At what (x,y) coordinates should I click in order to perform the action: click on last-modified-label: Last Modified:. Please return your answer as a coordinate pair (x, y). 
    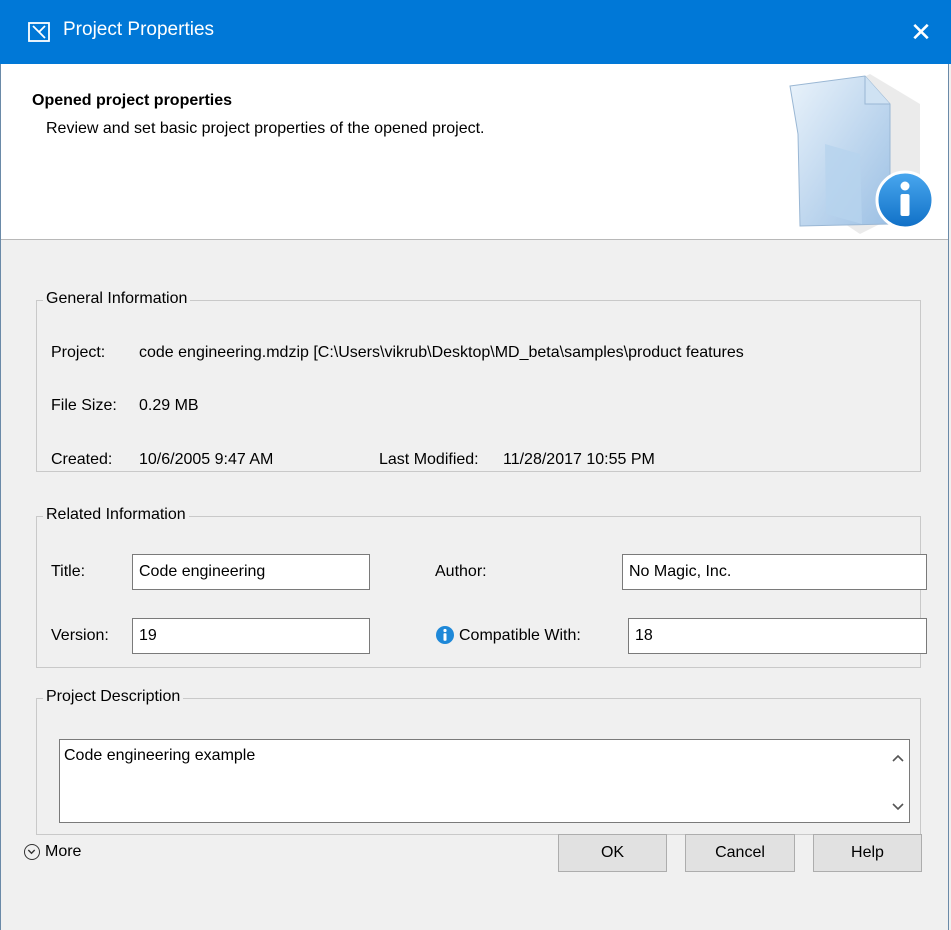
    Looking at the image, I should click on (429, 459).